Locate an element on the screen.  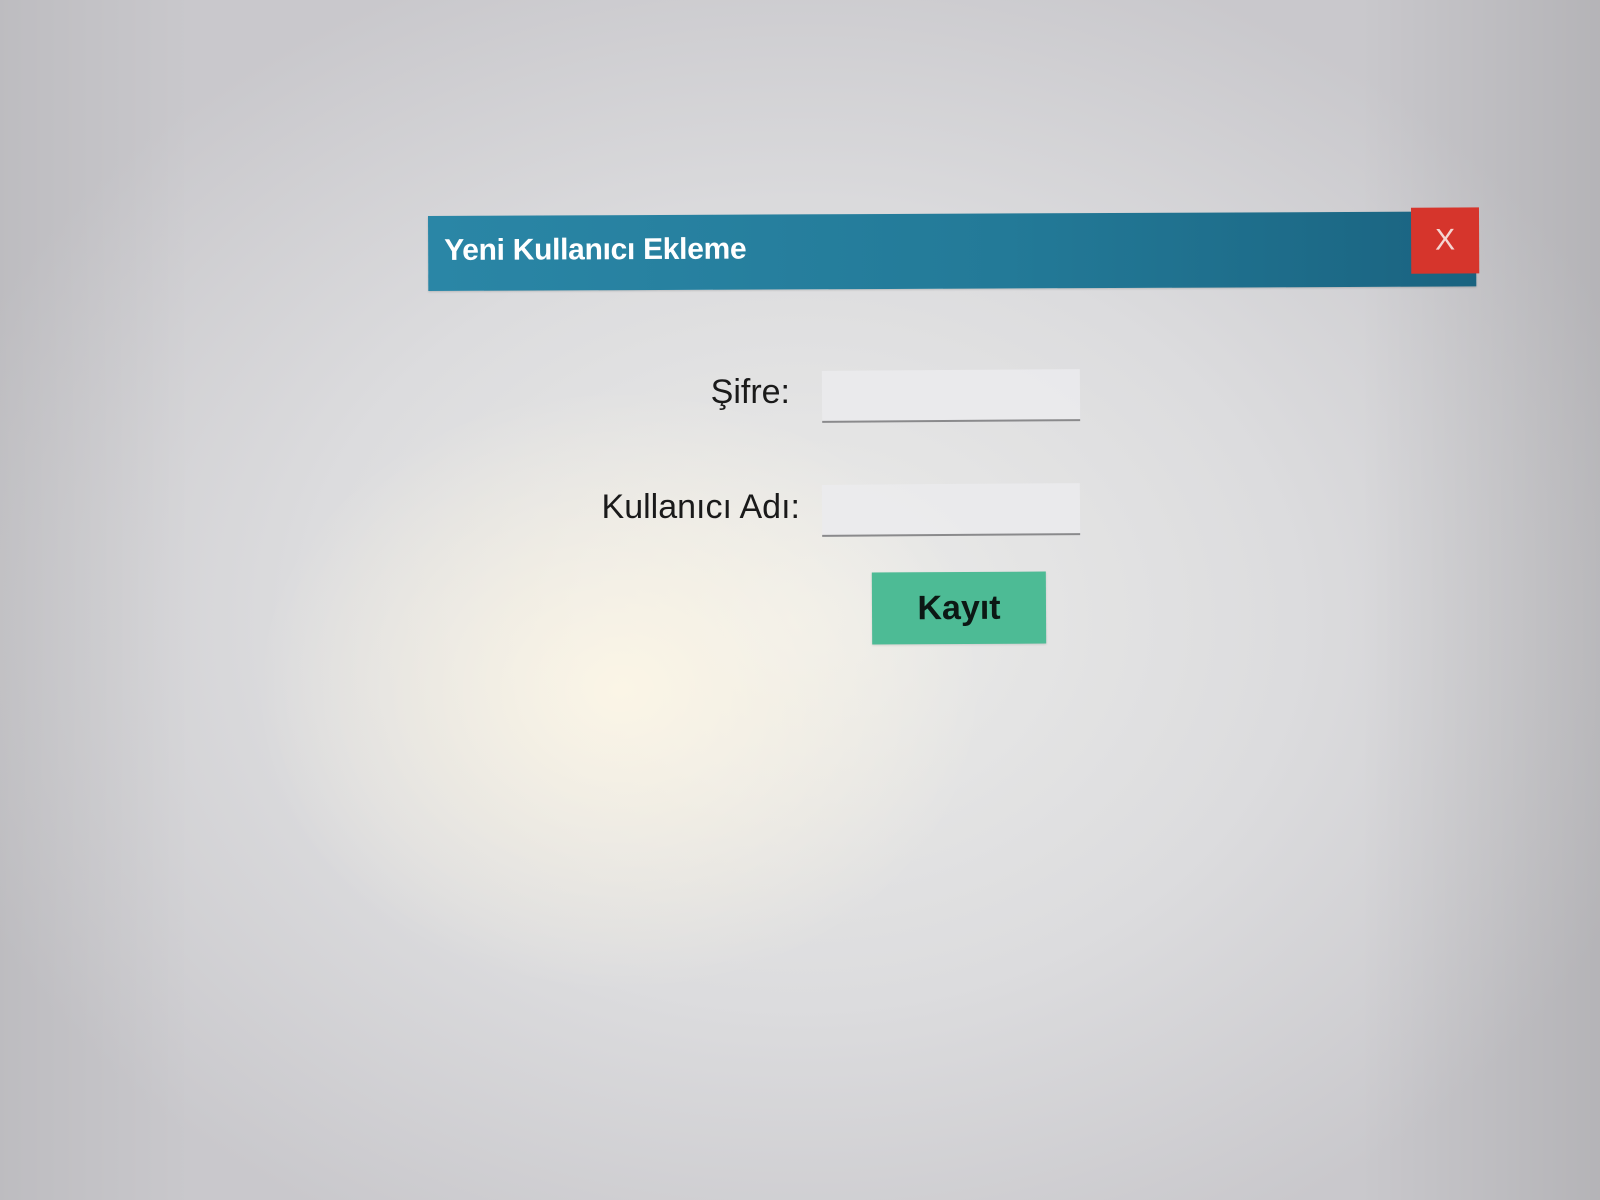
dialog-titlebar: Yeni Kullanıcı Ekleme X is located at coordinates (954, 249).